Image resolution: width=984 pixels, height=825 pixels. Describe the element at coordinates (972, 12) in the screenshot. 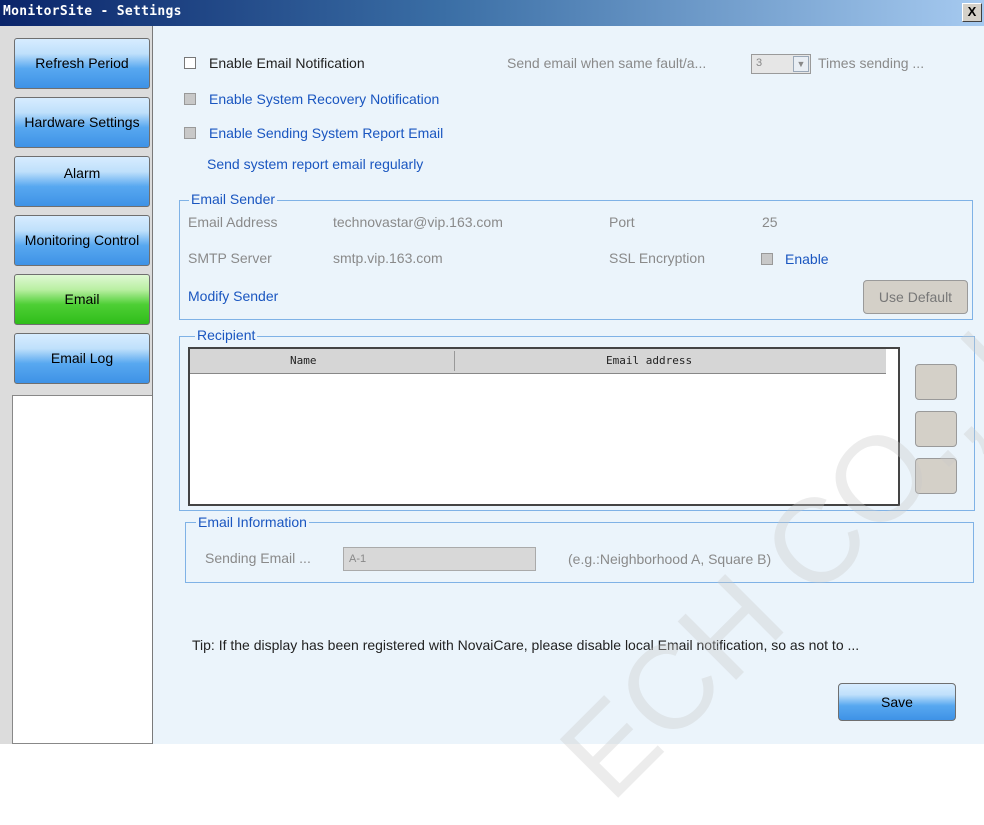

I see `close-button: X` at that location.